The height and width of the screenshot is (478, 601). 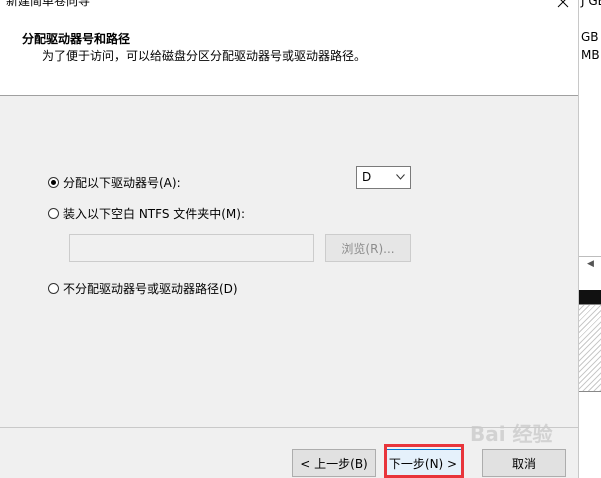 What do you see at coordinates (204, 56) in the screenshot?
I see `step-description: 为了便于访问，可以给磁盘分区分配驱动器号或驱动器路径。` at bounding box center [204, 56].